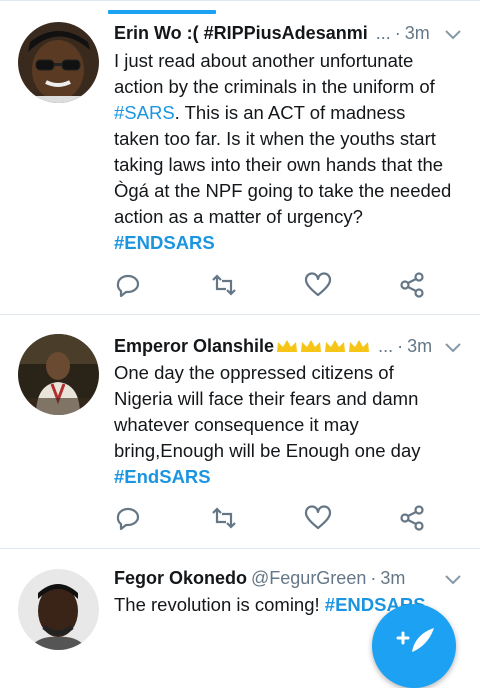 This screenshot has width=480, height=688. I want to click on text-line: bring,Enough will be Enough one day, so click(267, 450).